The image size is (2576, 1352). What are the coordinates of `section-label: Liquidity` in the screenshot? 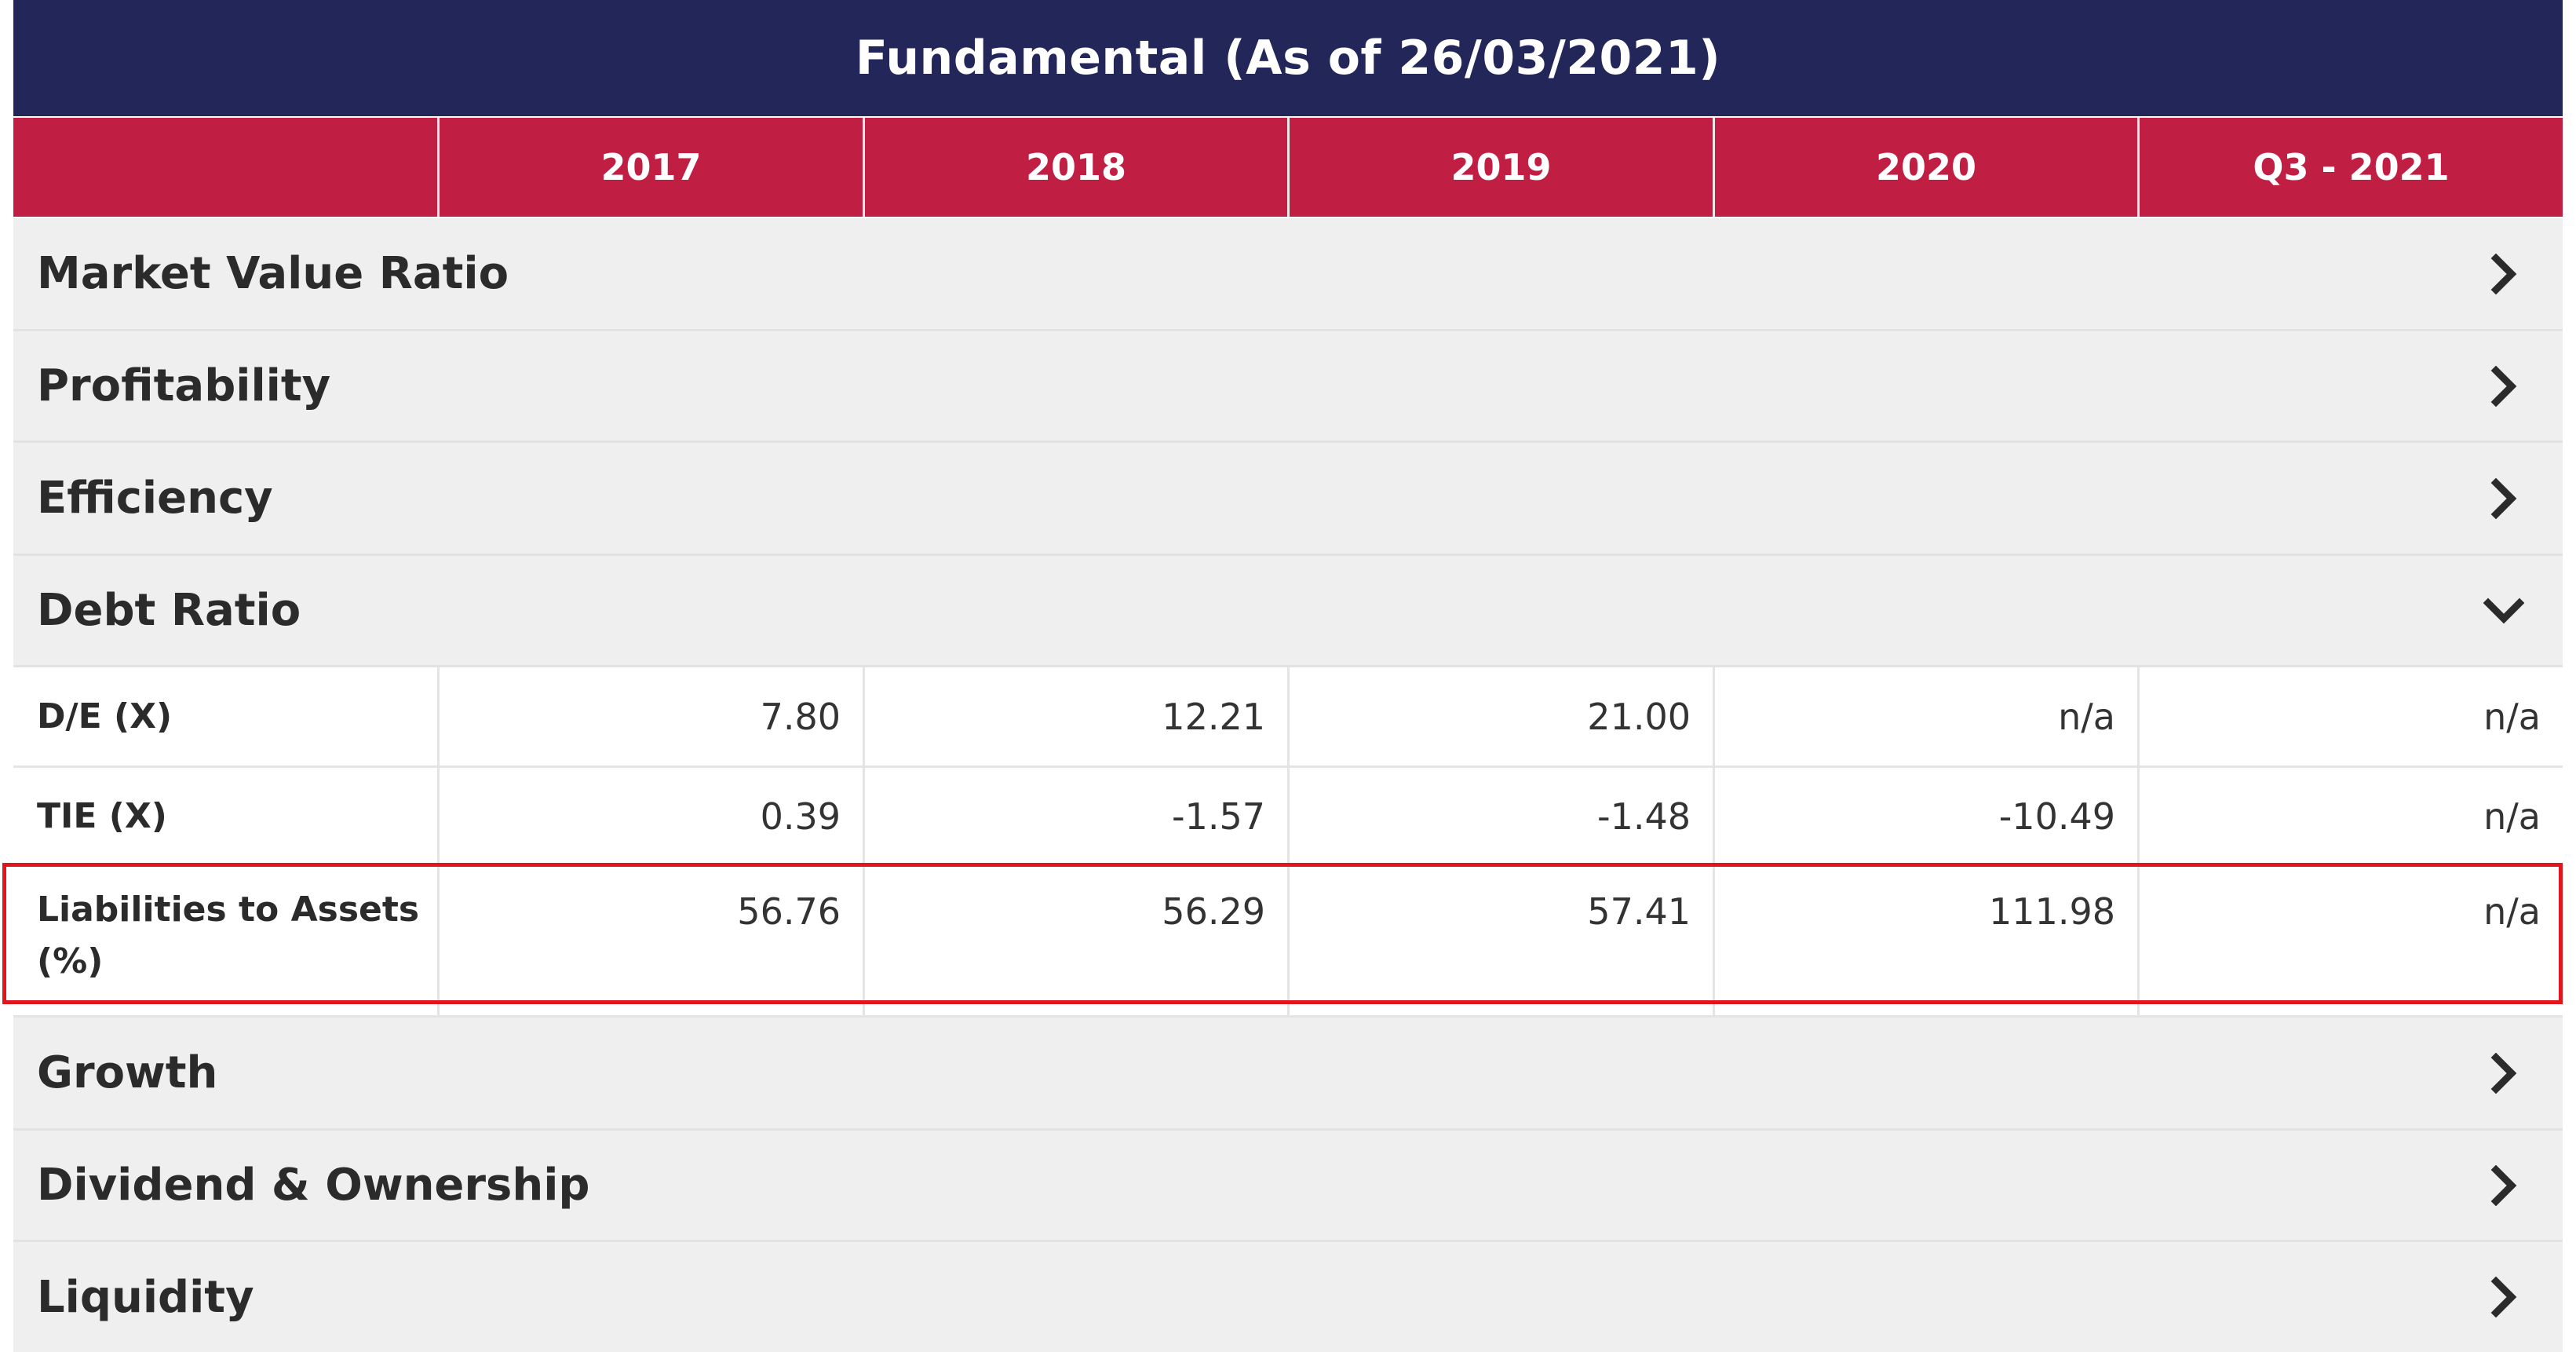 It's located at (145, 1297).